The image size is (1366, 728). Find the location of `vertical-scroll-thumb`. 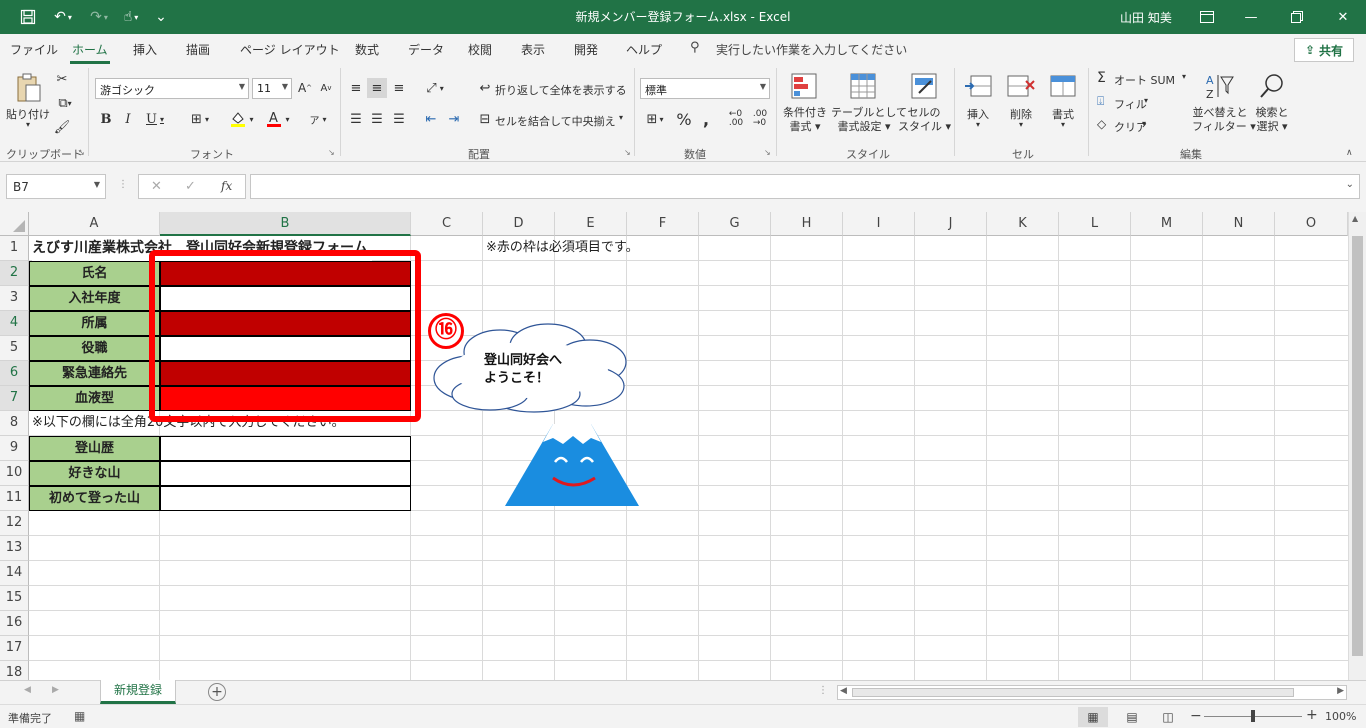

vertical-scroll-thumb is located at coordinates (1357, 446).